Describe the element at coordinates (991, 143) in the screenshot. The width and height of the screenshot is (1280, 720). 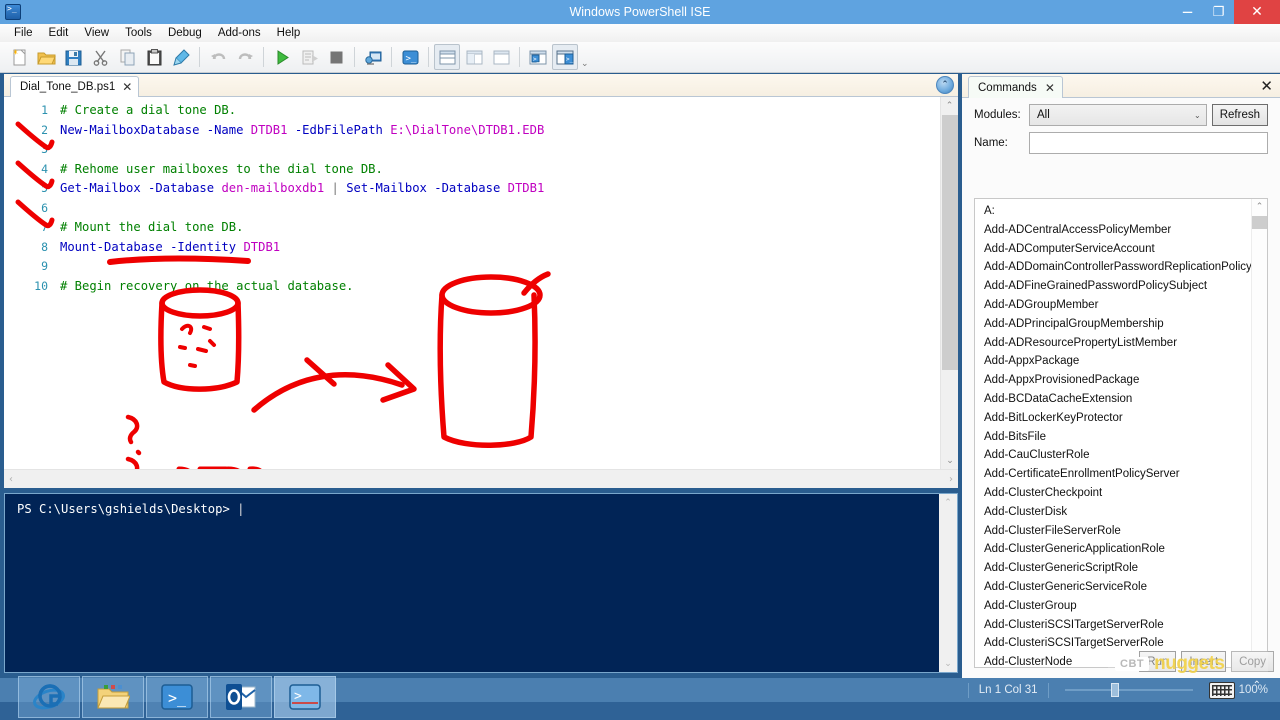
I see `name-label: Name:` at that location.